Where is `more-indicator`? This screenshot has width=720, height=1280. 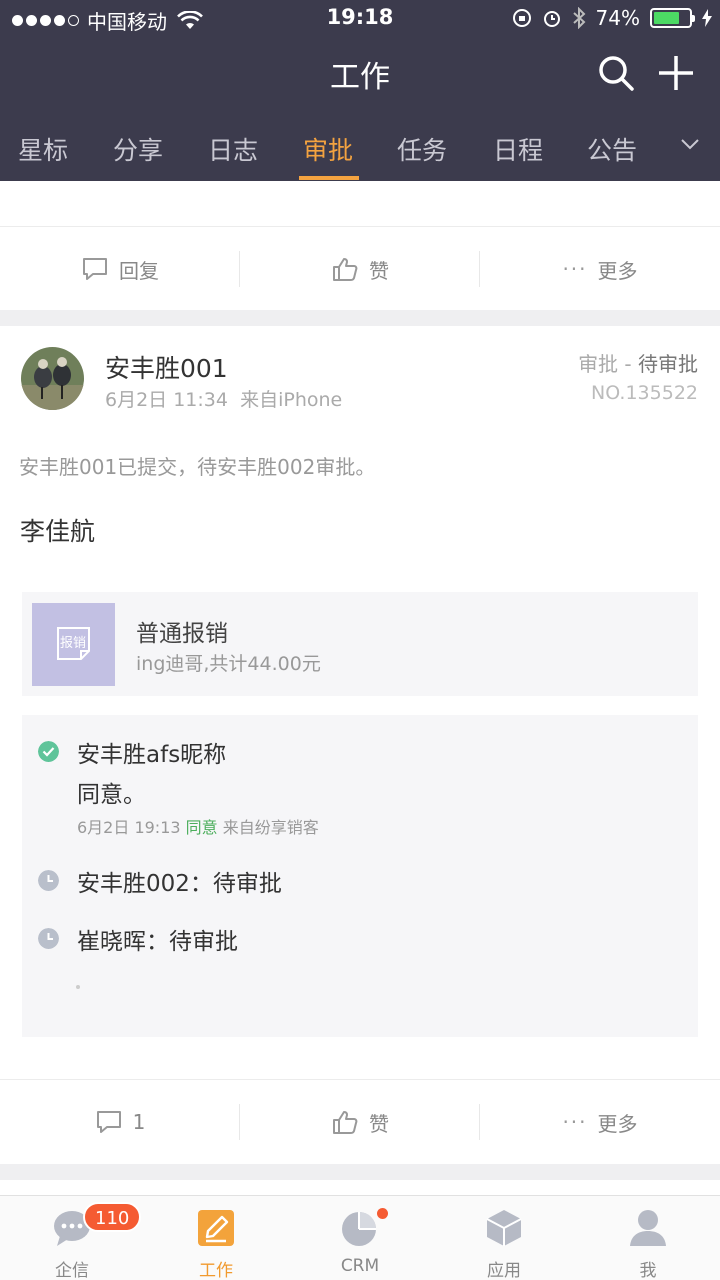 more-indicator is located at coordinates (78, 987).